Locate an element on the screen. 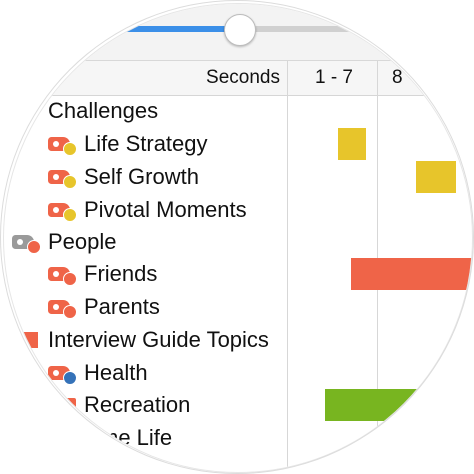 The image size is (474, 474). code-row: Interview Guide Topics is located at coordinates (238, 340).